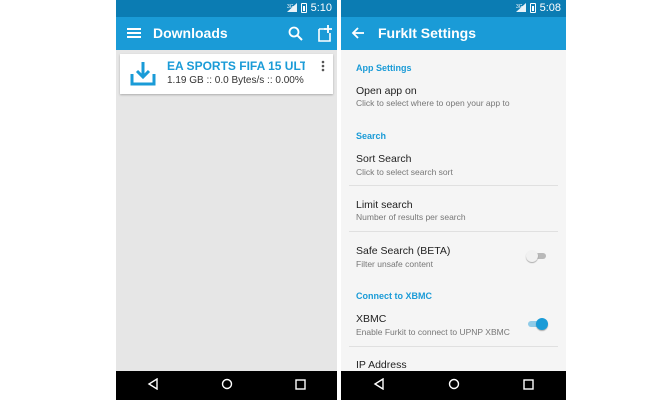  I want to click on download-details: 1.19 GB :: 0.0 Bytes/s :: 0.00%, so click(235, 80).